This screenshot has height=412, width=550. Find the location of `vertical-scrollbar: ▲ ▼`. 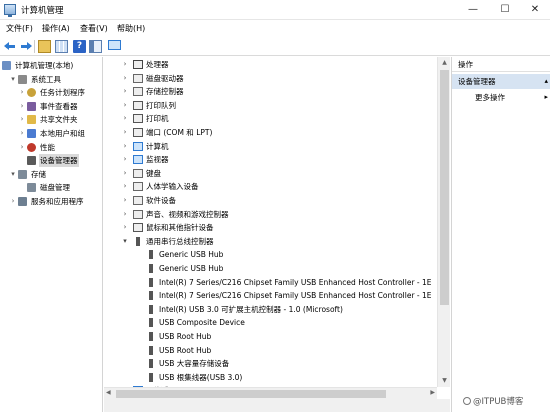

vertical-scrollbar: ▲ ▼ is located at coordinates (443, 222).